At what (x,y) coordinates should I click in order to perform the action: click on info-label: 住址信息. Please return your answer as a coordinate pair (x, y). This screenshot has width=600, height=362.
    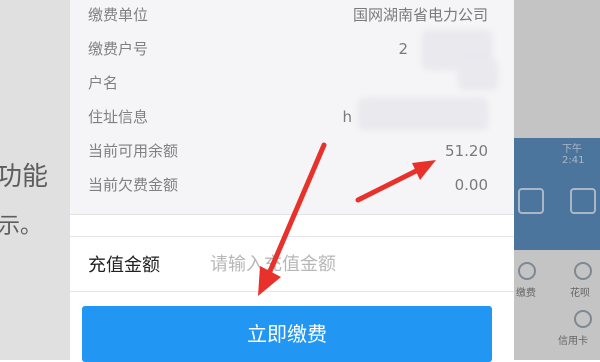
    Looking at the image, I should click on (118, 117).